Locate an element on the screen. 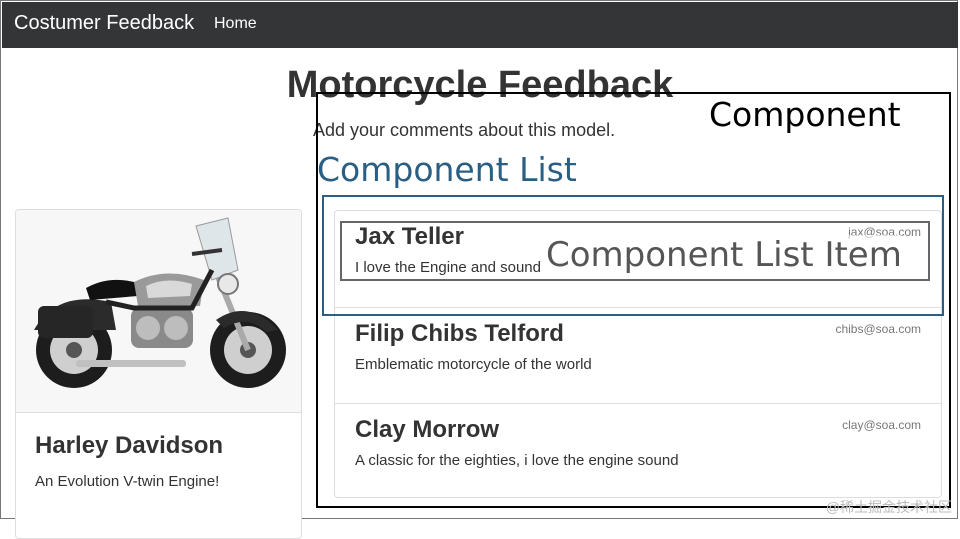 The image size is (960, 539). motorcycle-photo is located at coordinates (158, 311).